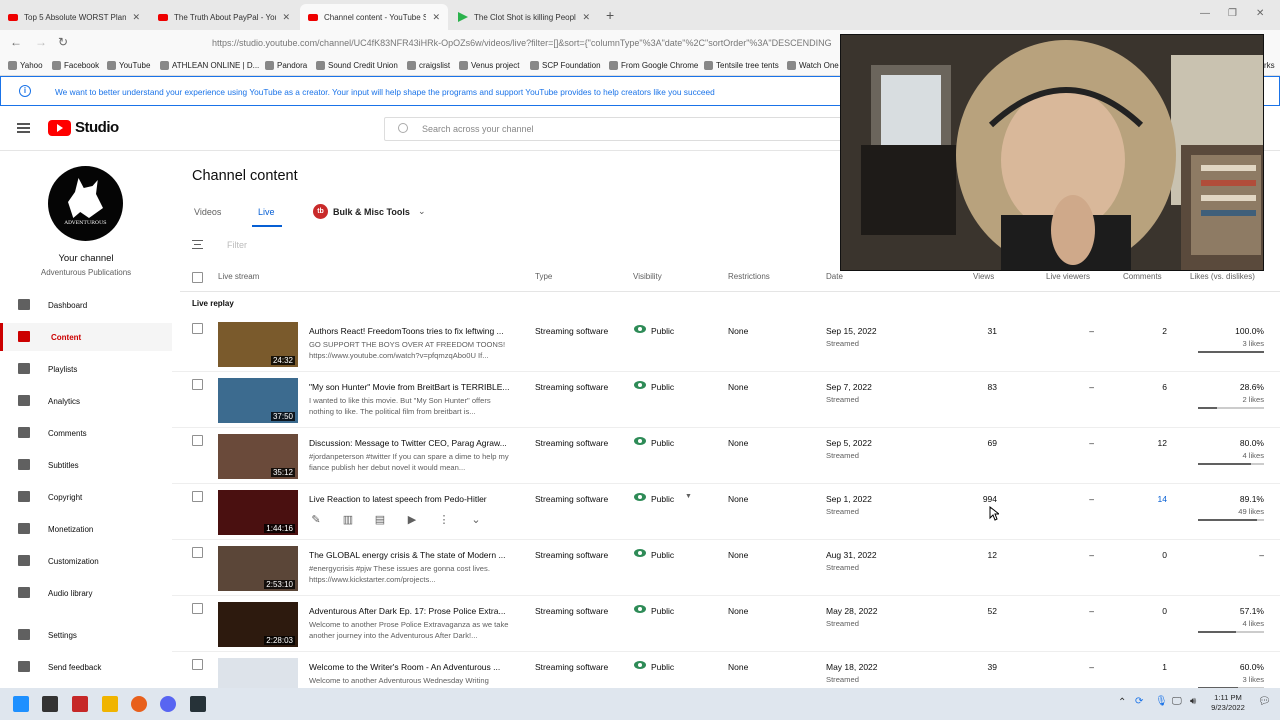  What do you see at coordinates (1260, 13) in the screenshot?
I see `close-window-icon: ✕` at bounding box center [1260, 13].